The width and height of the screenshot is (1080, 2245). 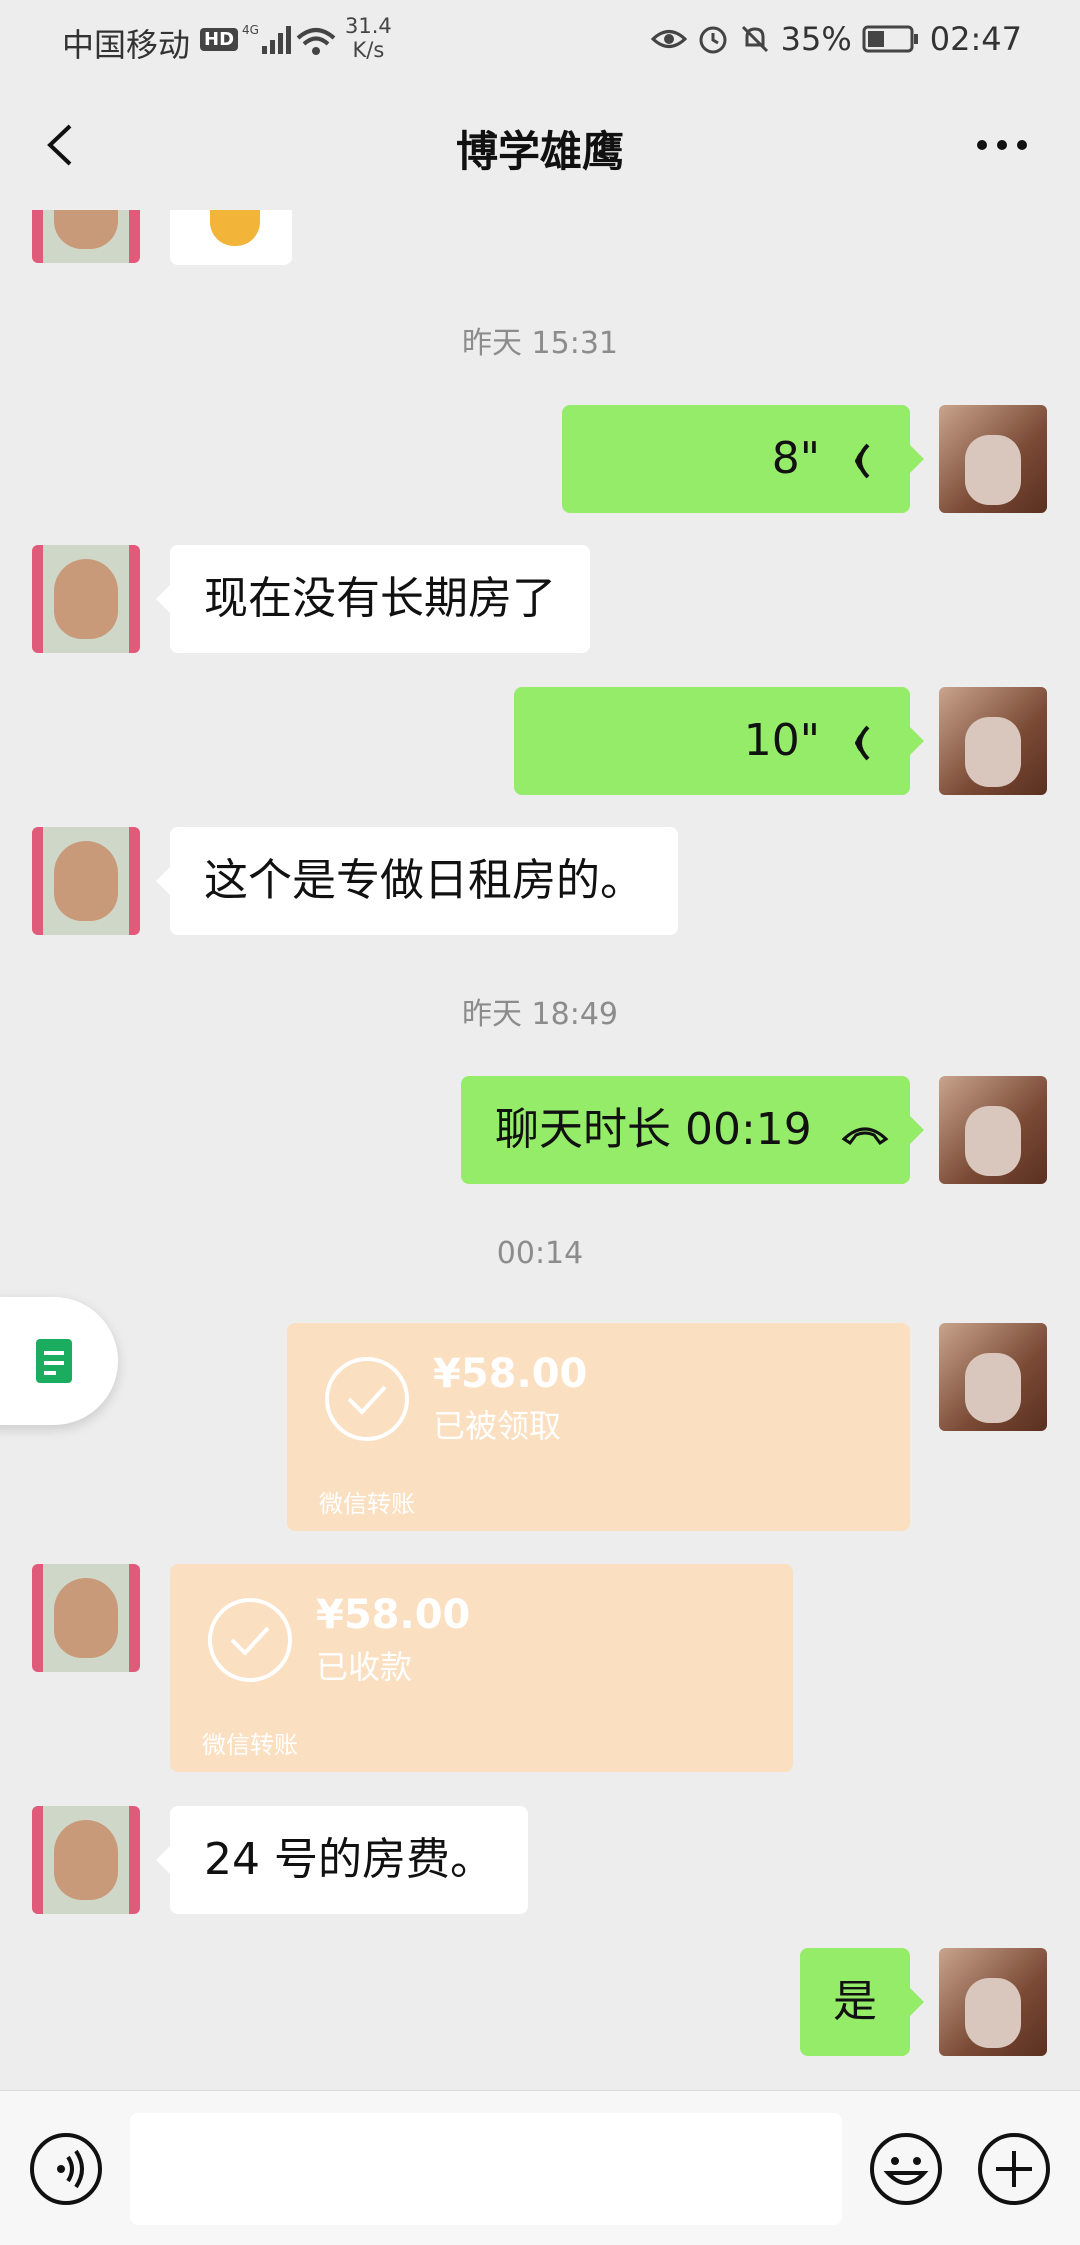 I want to click on transfer-card: ¥58.00 已收款 微信转账, so click(x=481, y=1668).